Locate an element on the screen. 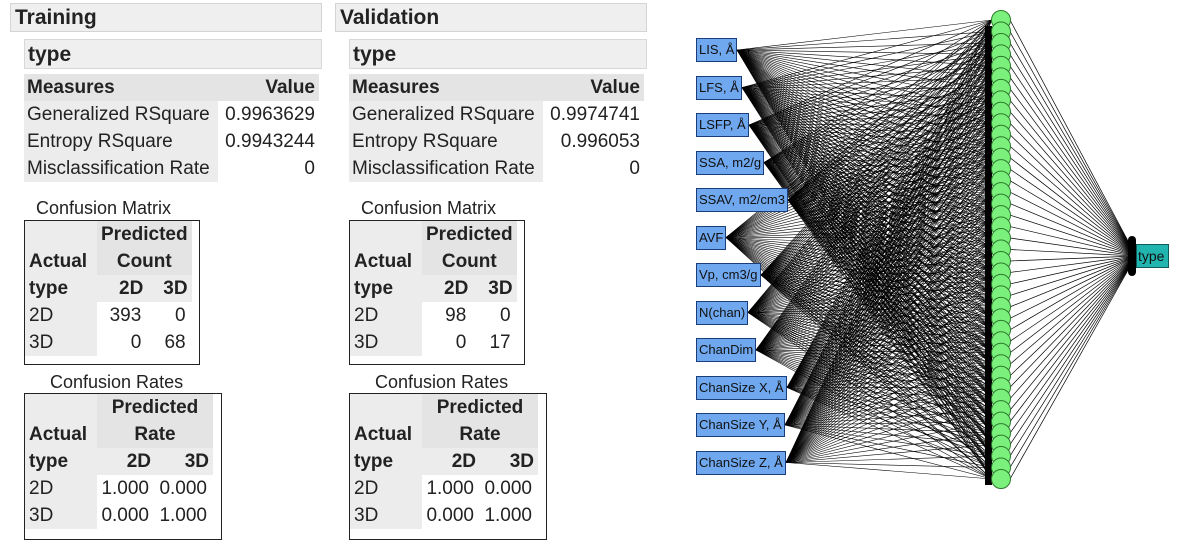 This screenshot has width=1178, height=552. arrowhead-band is located at coordinates (988, 255).